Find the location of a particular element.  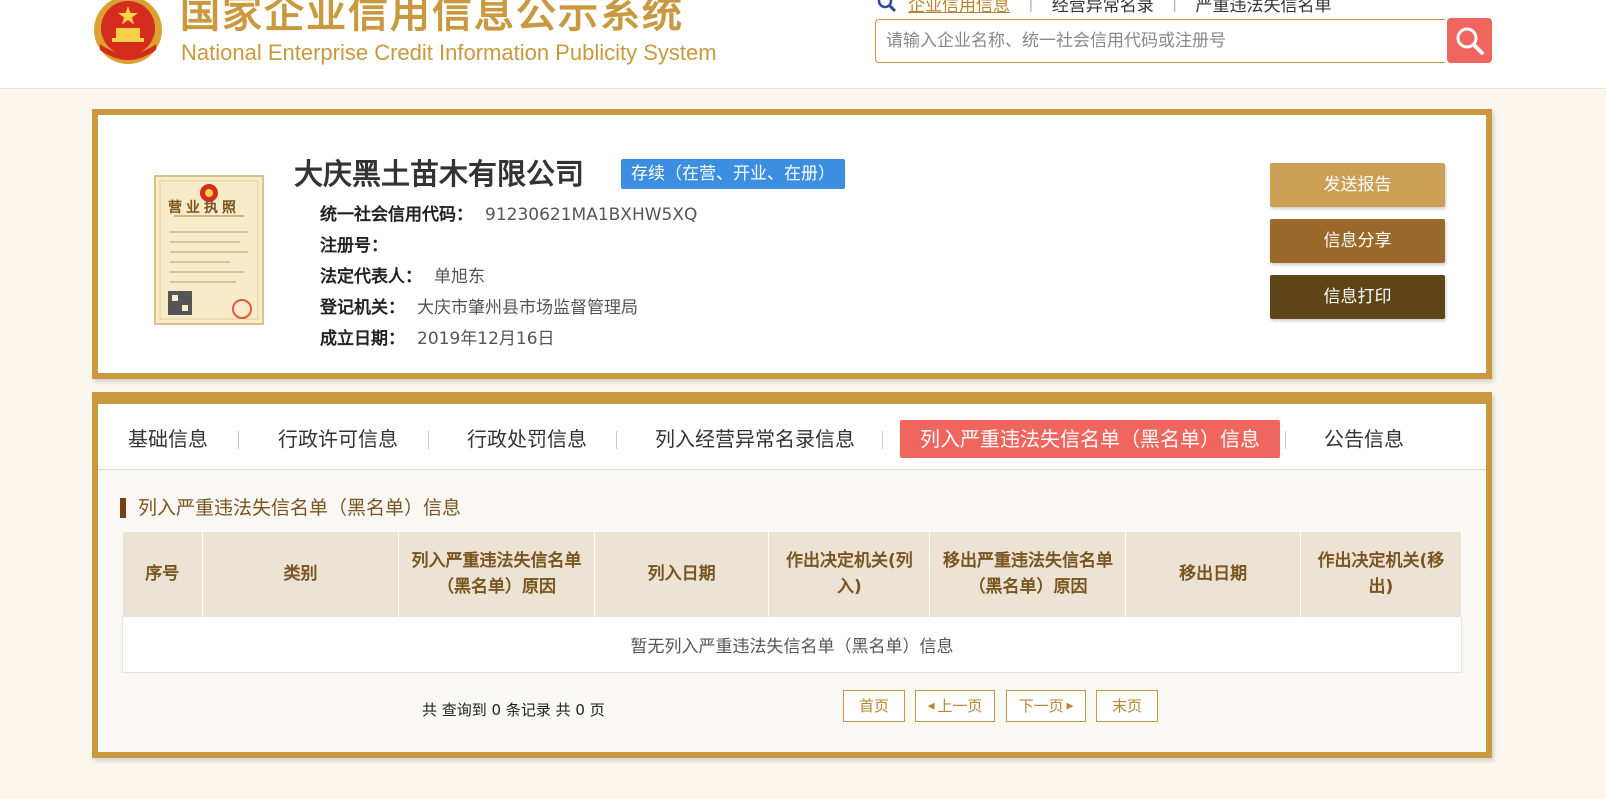

send-report-button: 发送报告 is located at coordinates (1357, 185).